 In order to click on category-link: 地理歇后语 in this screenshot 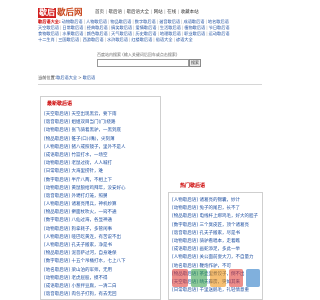, I will do `click(170, 33)`.